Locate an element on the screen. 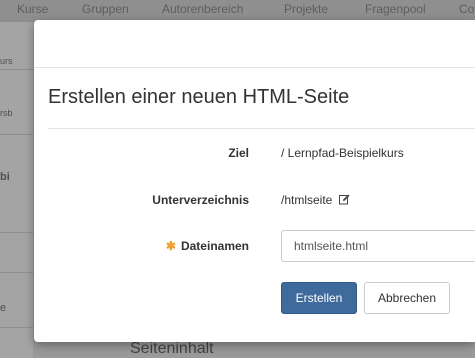  unterverzeichnis-label: Unterverzeichnis is located at coordinates (200, 200).